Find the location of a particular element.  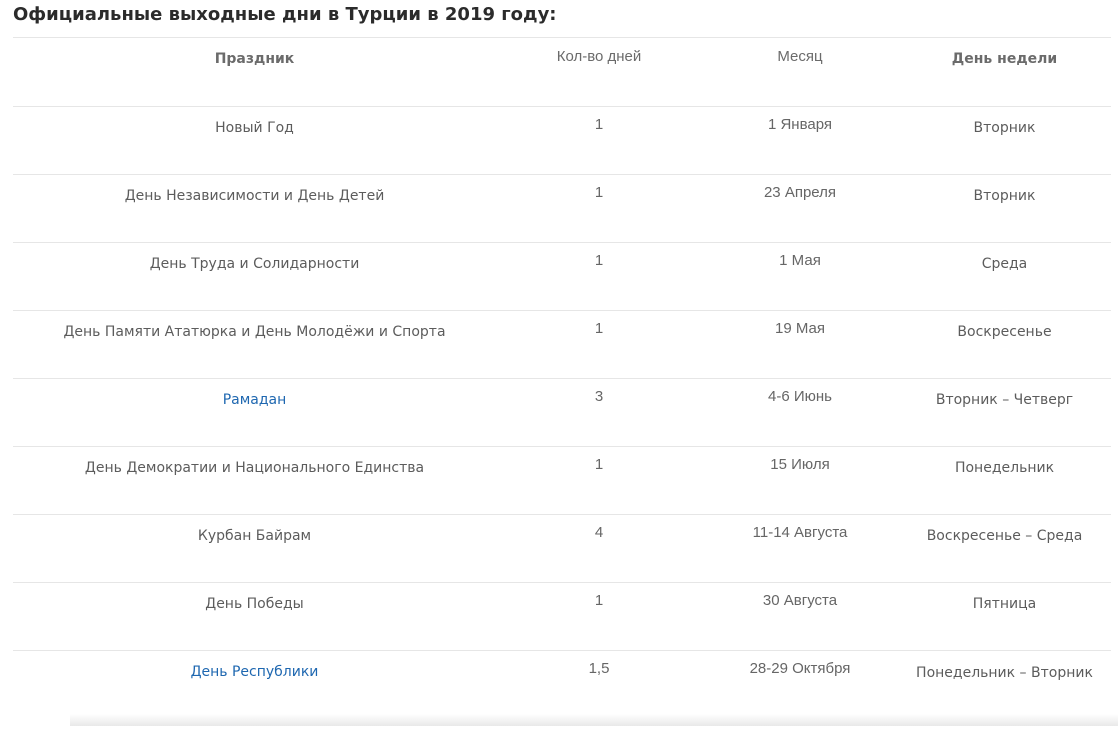

holiday-cell: Курбан Байрам is located at coordinates (254, 549).